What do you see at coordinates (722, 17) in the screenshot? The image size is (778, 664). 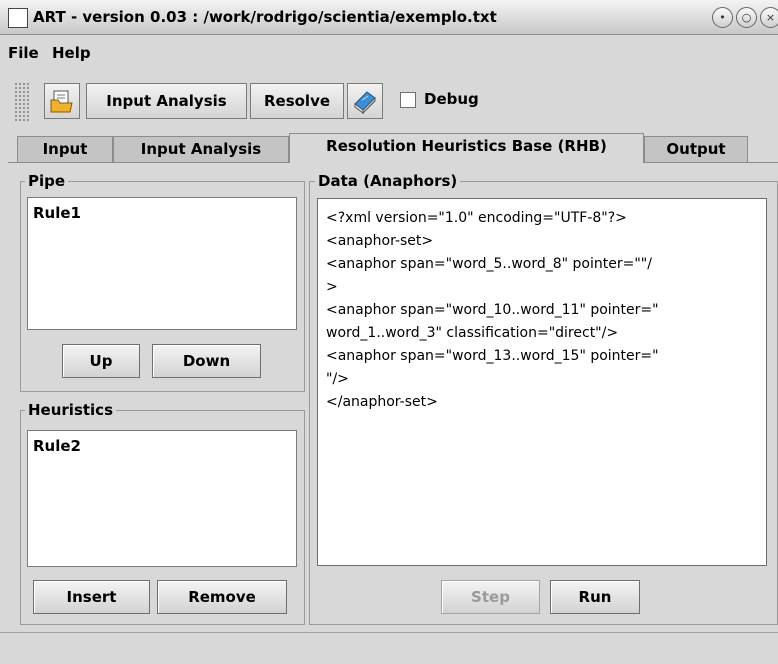 I see `minimize-icon: •` at bounding box center [722, 17].